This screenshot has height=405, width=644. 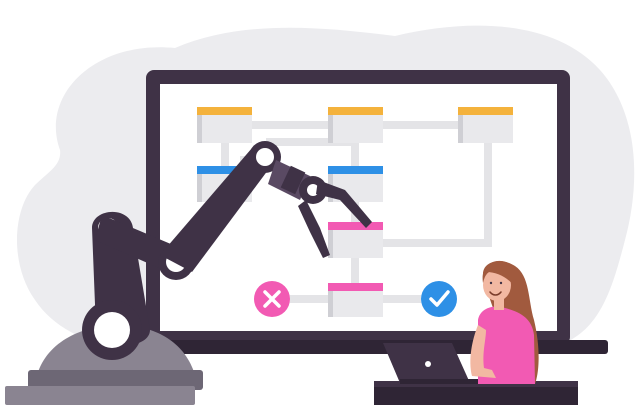 I want to click on monitor-stand, so click(x=377, y=347).